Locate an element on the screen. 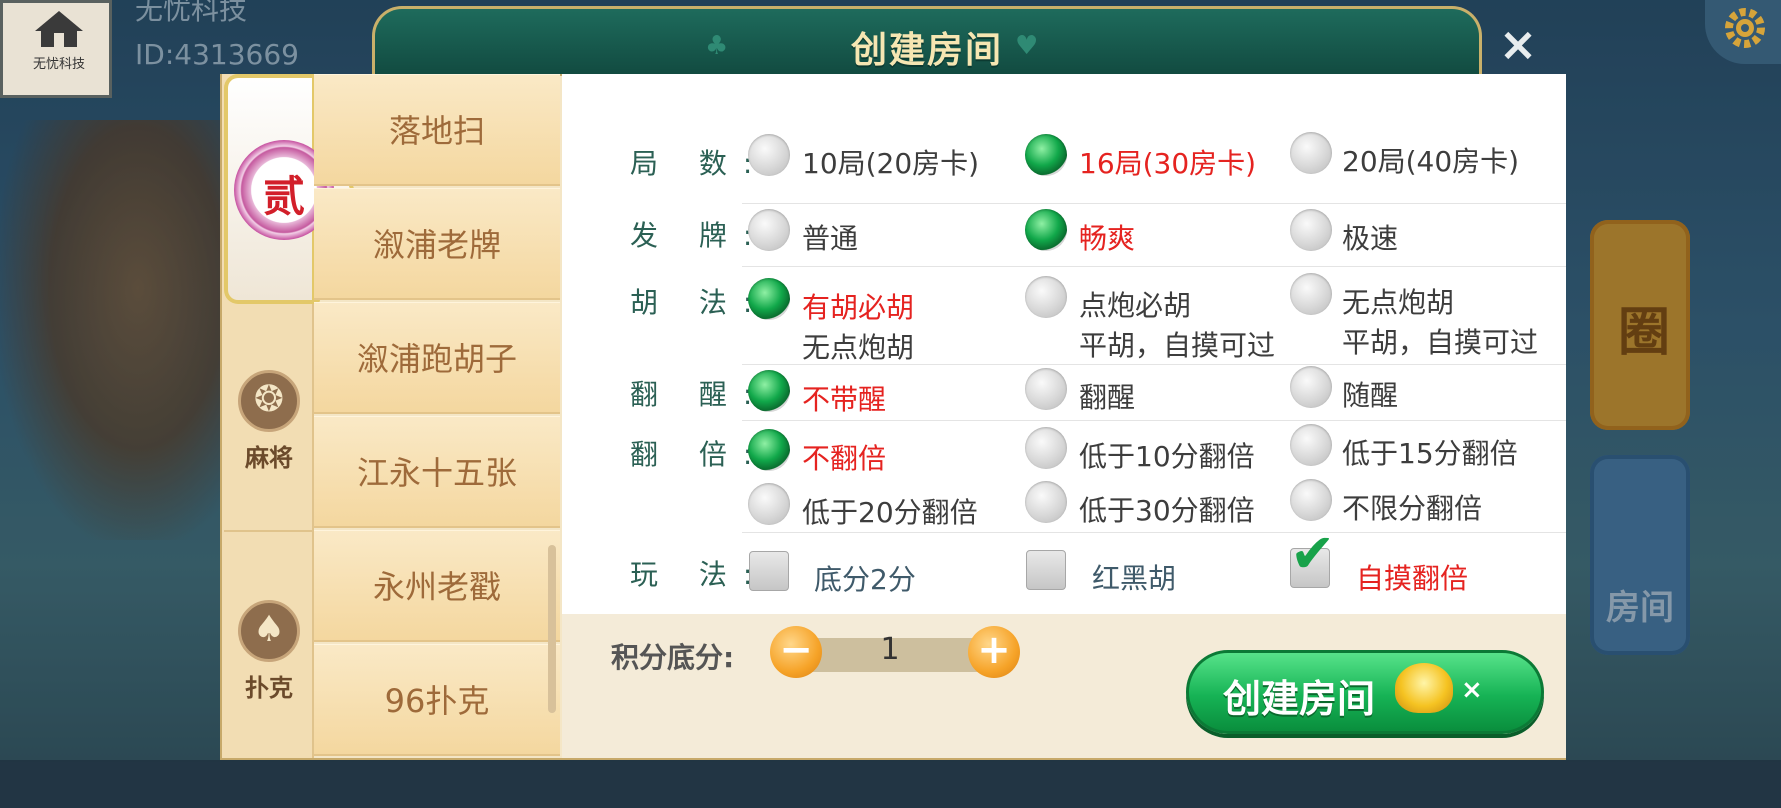  radio-deal-fast is located at coordinates (1311, 230).